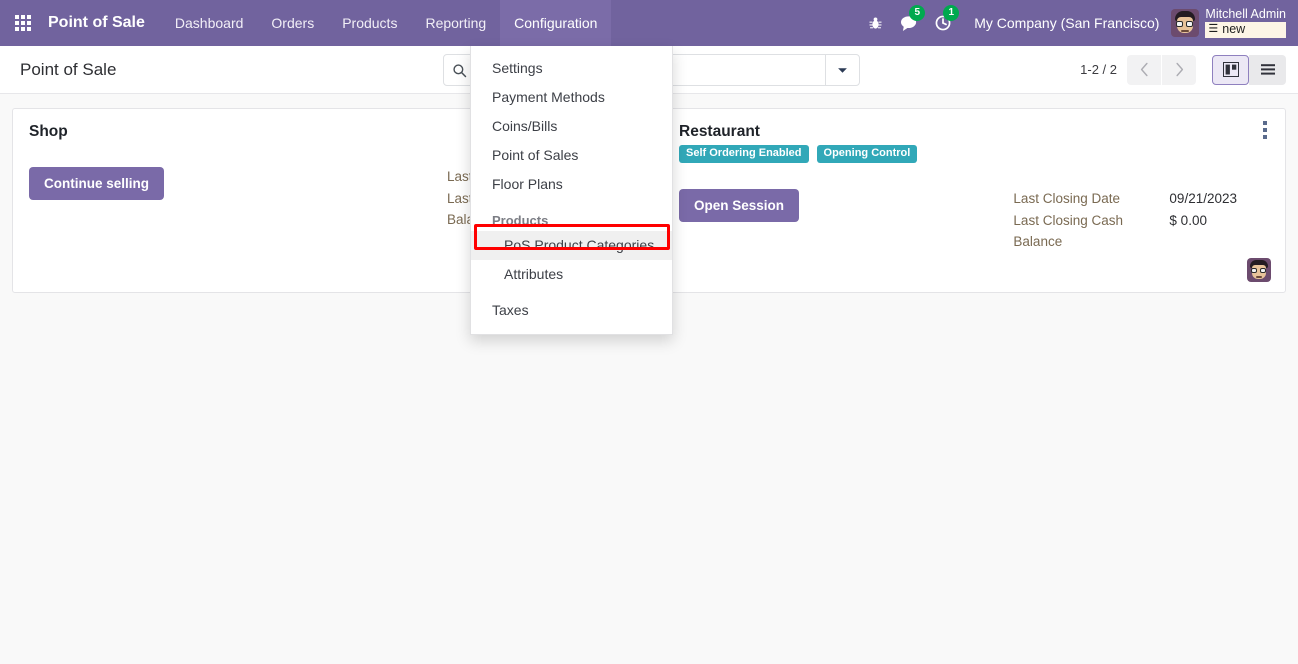 This screenshot has width=1298, height=664. I want to click on apps-menu-button, so click(23, 23).